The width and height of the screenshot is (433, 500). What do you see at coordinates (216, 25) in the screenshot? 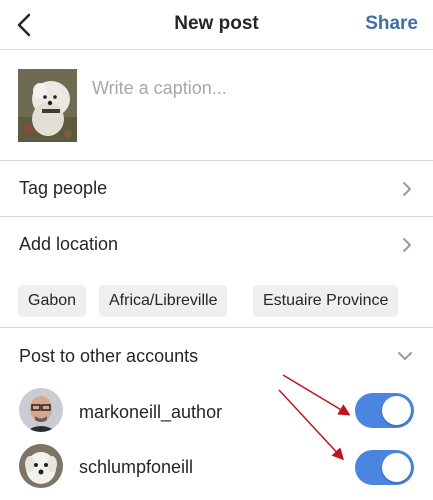
I see `top-bar: New post Share` at bounding box center [216, 25].